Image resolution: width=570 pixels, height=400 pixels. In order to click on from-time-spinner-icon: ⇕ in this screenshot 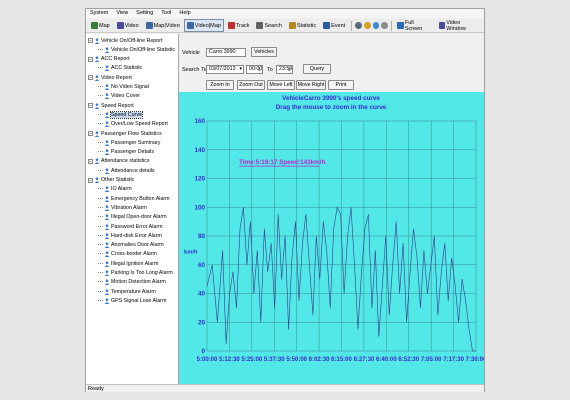, I will do `click(259, 69)`.